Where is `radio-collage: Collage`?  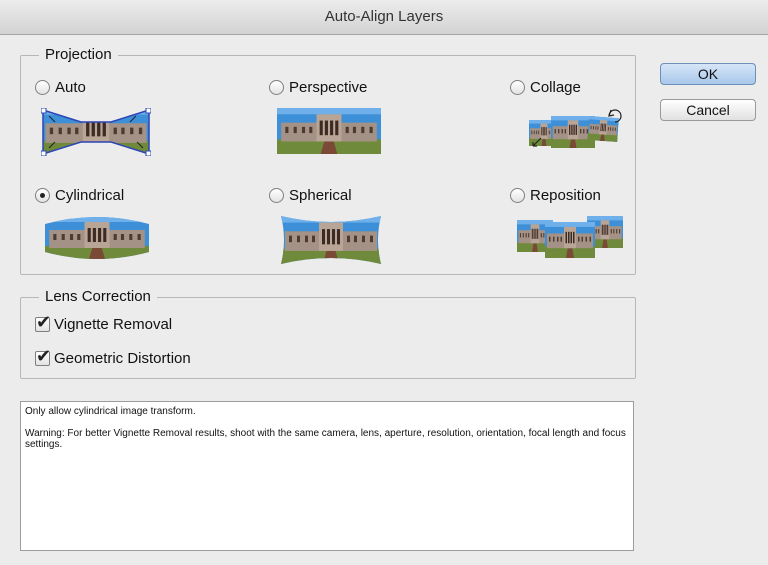
radio-collage: Collage is located at coordinates (545, 87).